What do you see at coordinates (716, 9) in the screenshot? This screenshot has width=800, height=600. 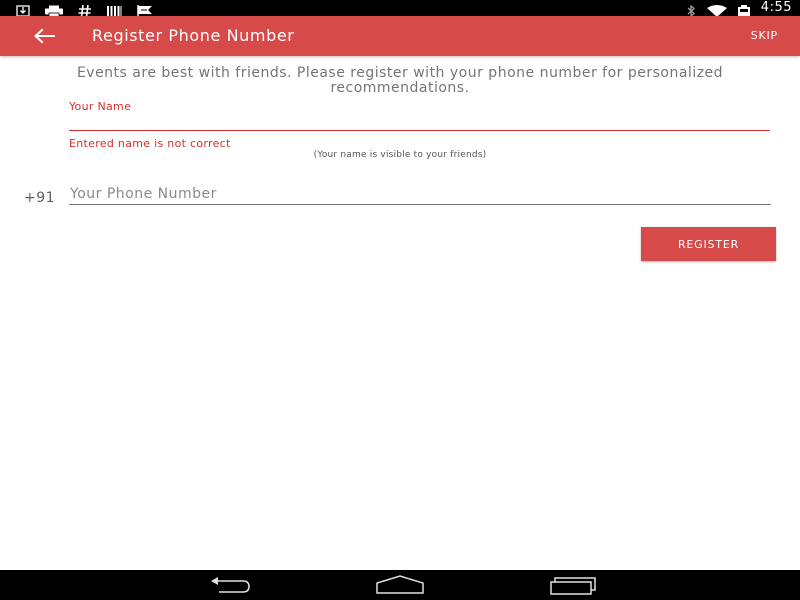 I see `wifi-icon` at bounding box center [716, 9].